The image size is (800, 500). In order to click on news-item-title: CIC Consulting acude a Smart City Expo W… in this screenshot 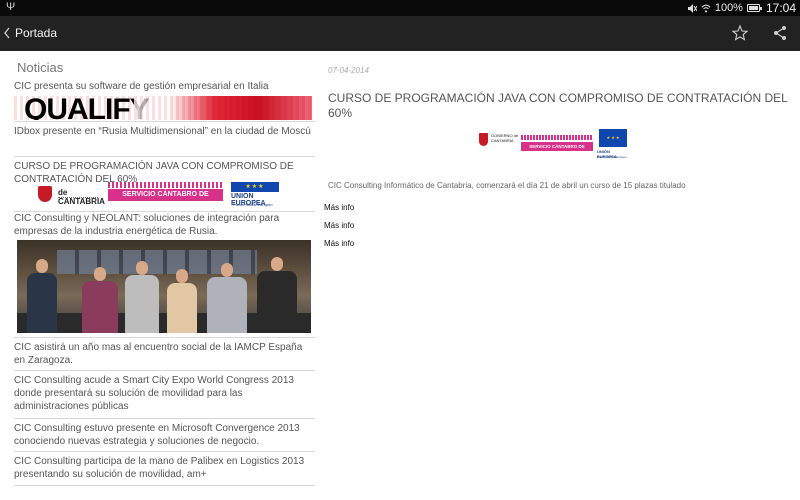, I will do `click(154, 393)`.